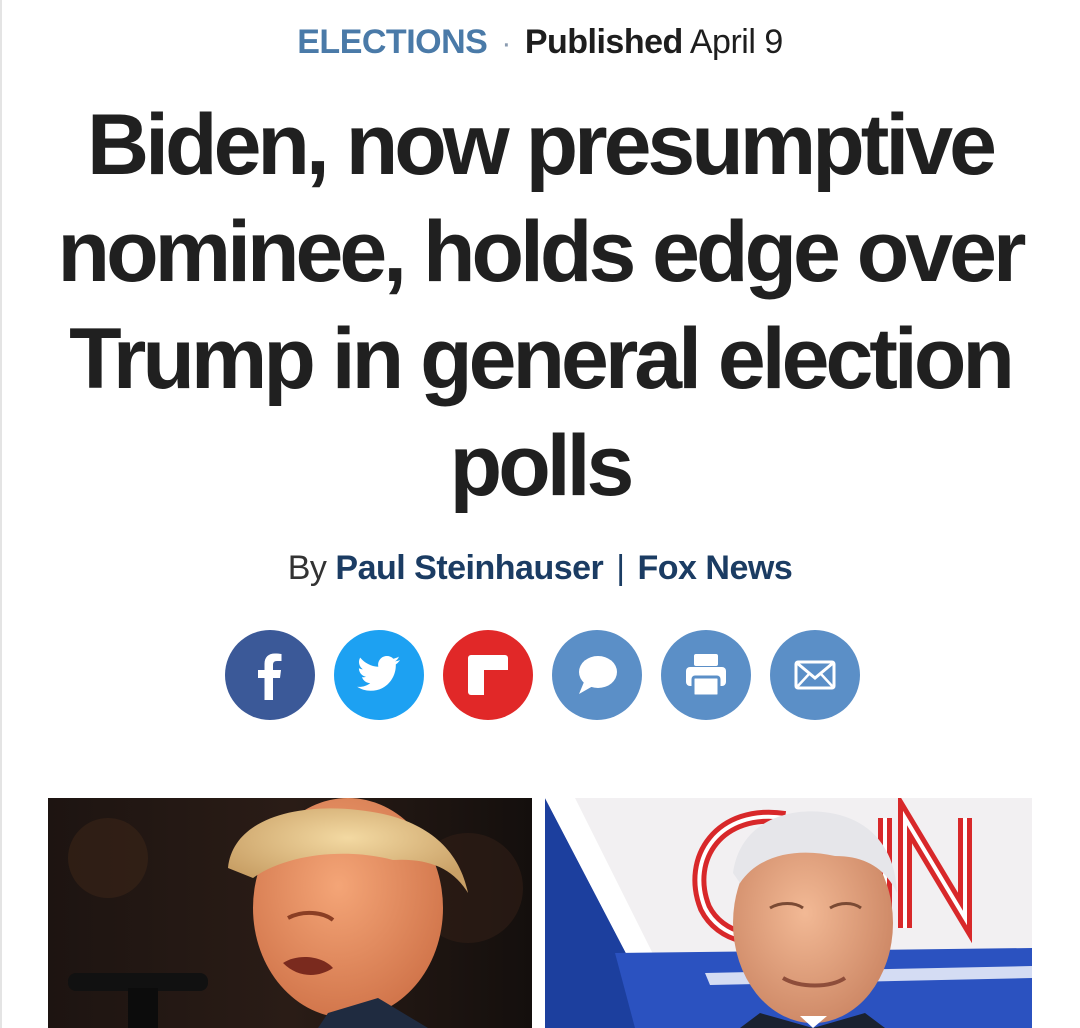 This screenshot has width=1080, height=1028. I want to click on envelope-icon, so click(815, 675).